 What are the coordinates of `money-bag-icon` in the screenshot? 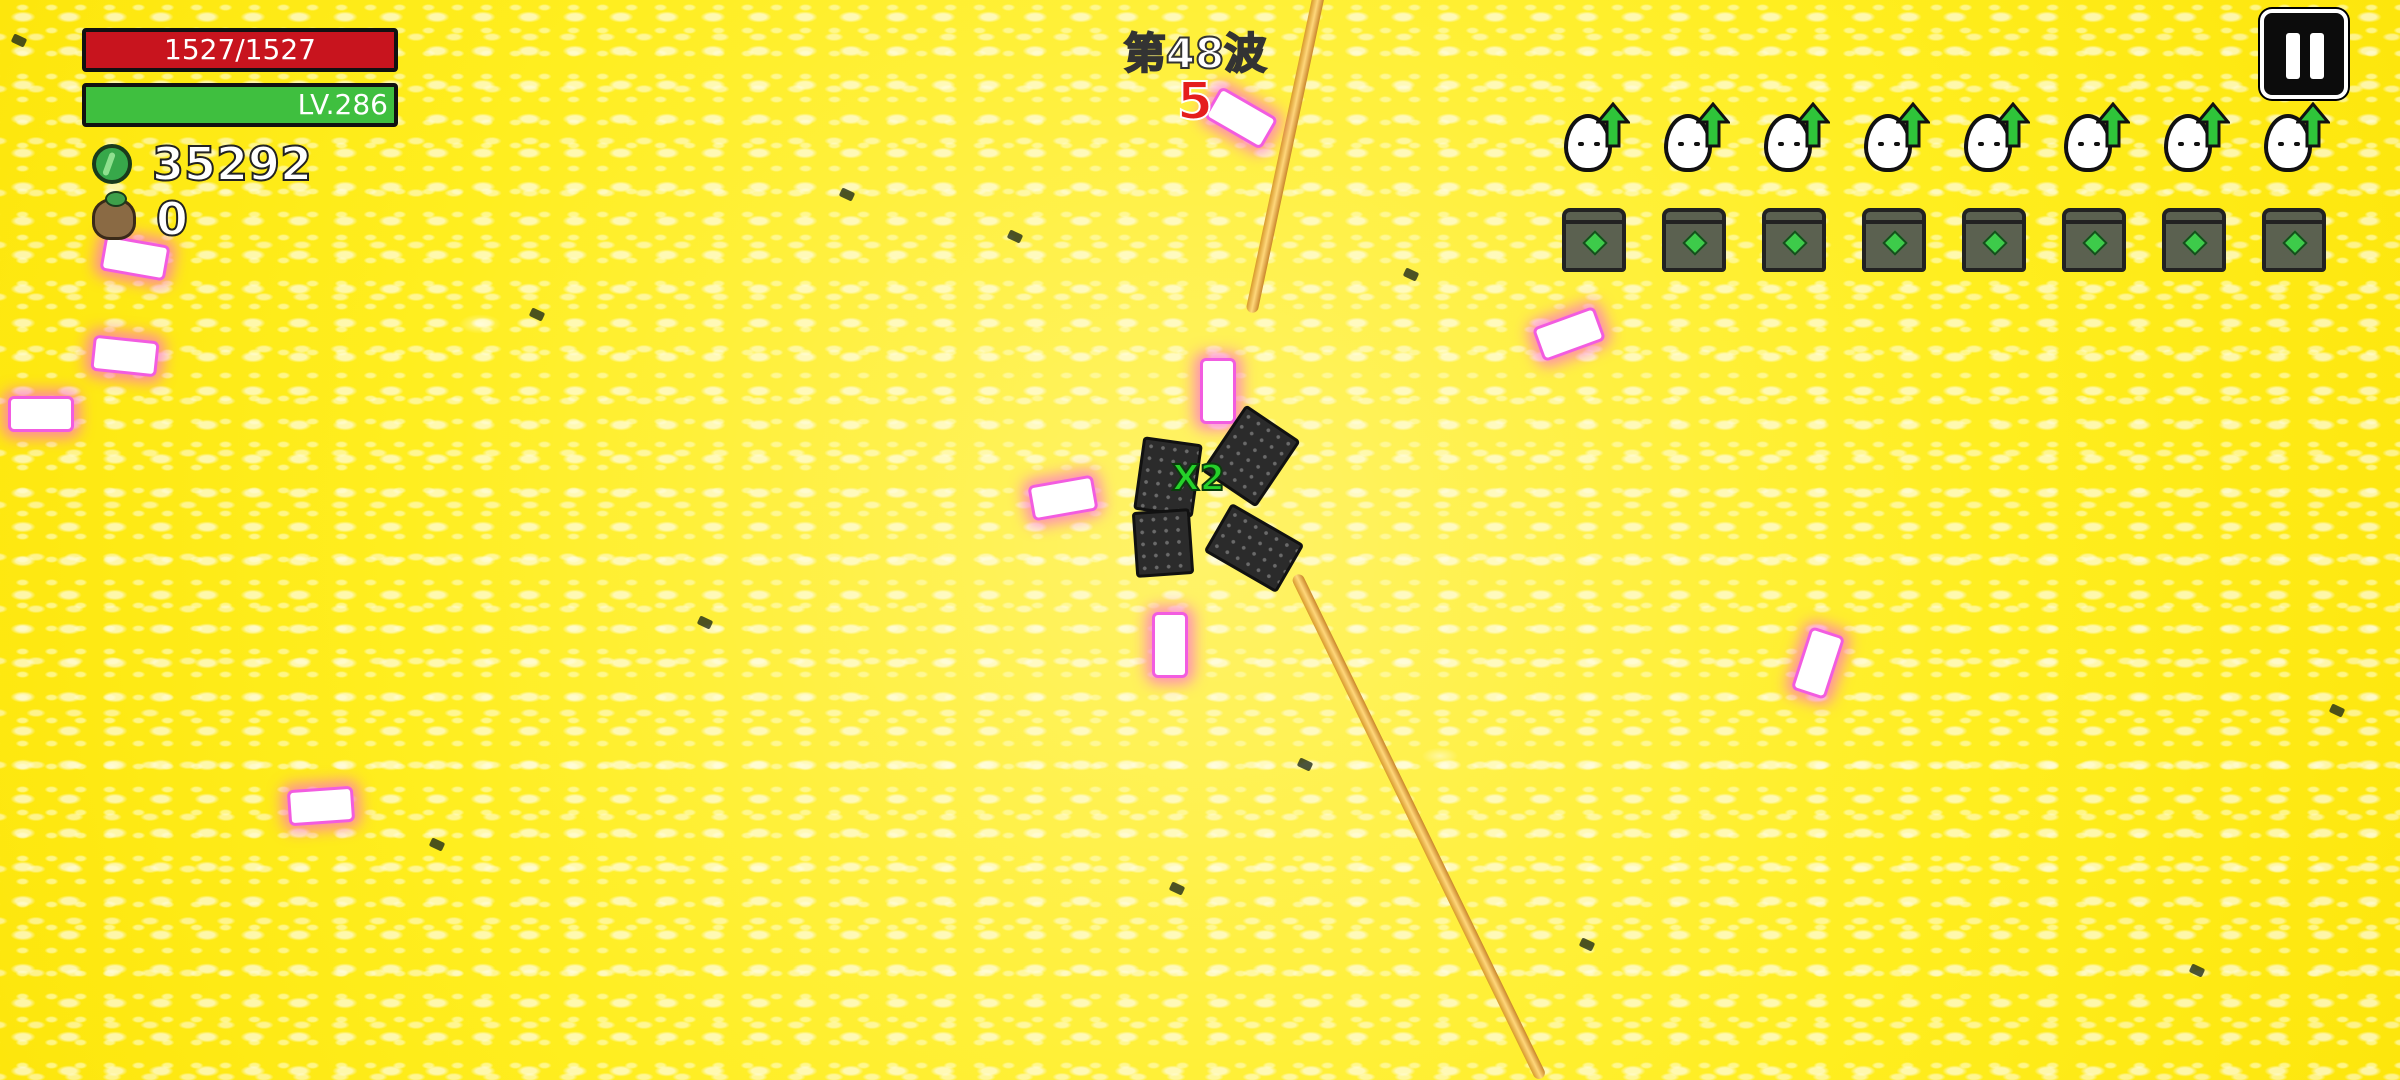 It's located at (114, 215).